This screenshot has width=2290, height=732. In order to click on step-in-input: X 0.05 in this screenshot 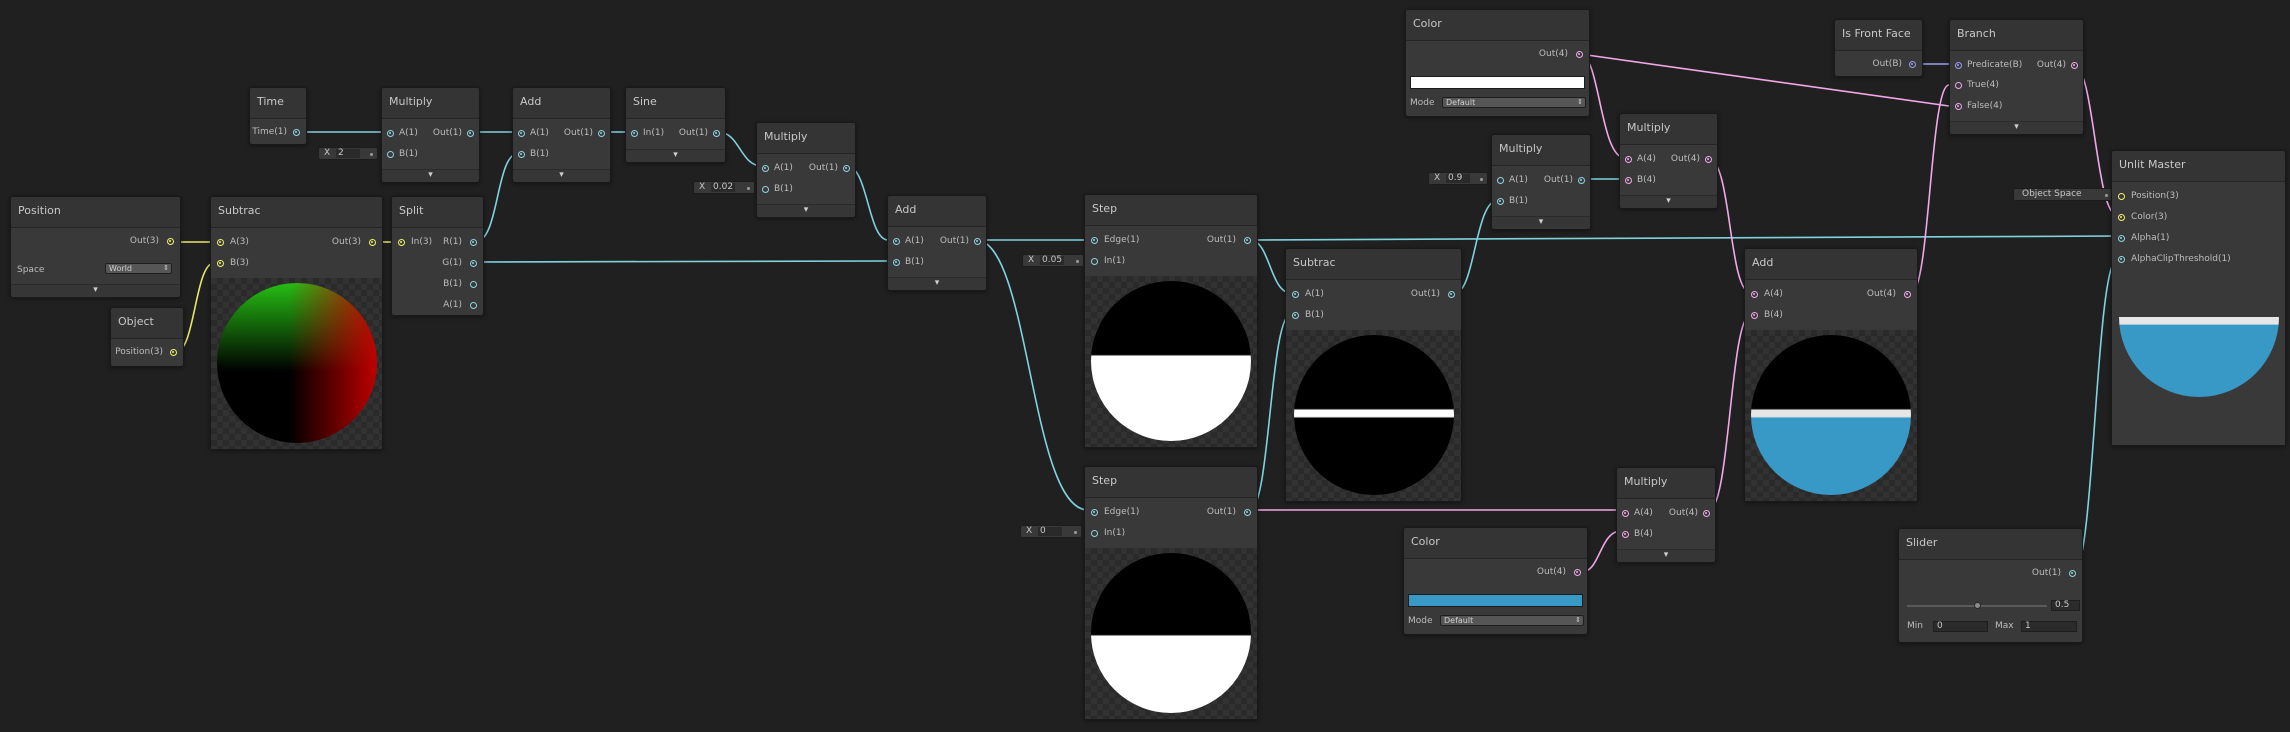, I will do `click(1053, 260)`.